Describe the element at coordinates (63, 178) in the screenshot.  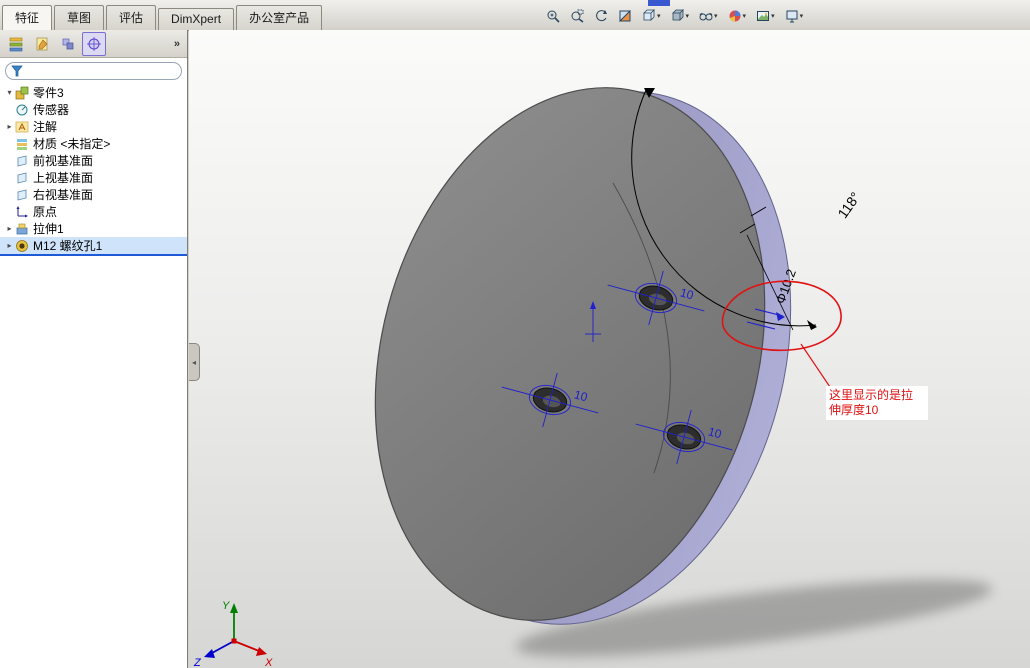
I see `tree-item-label: 上视基准面` at that location.